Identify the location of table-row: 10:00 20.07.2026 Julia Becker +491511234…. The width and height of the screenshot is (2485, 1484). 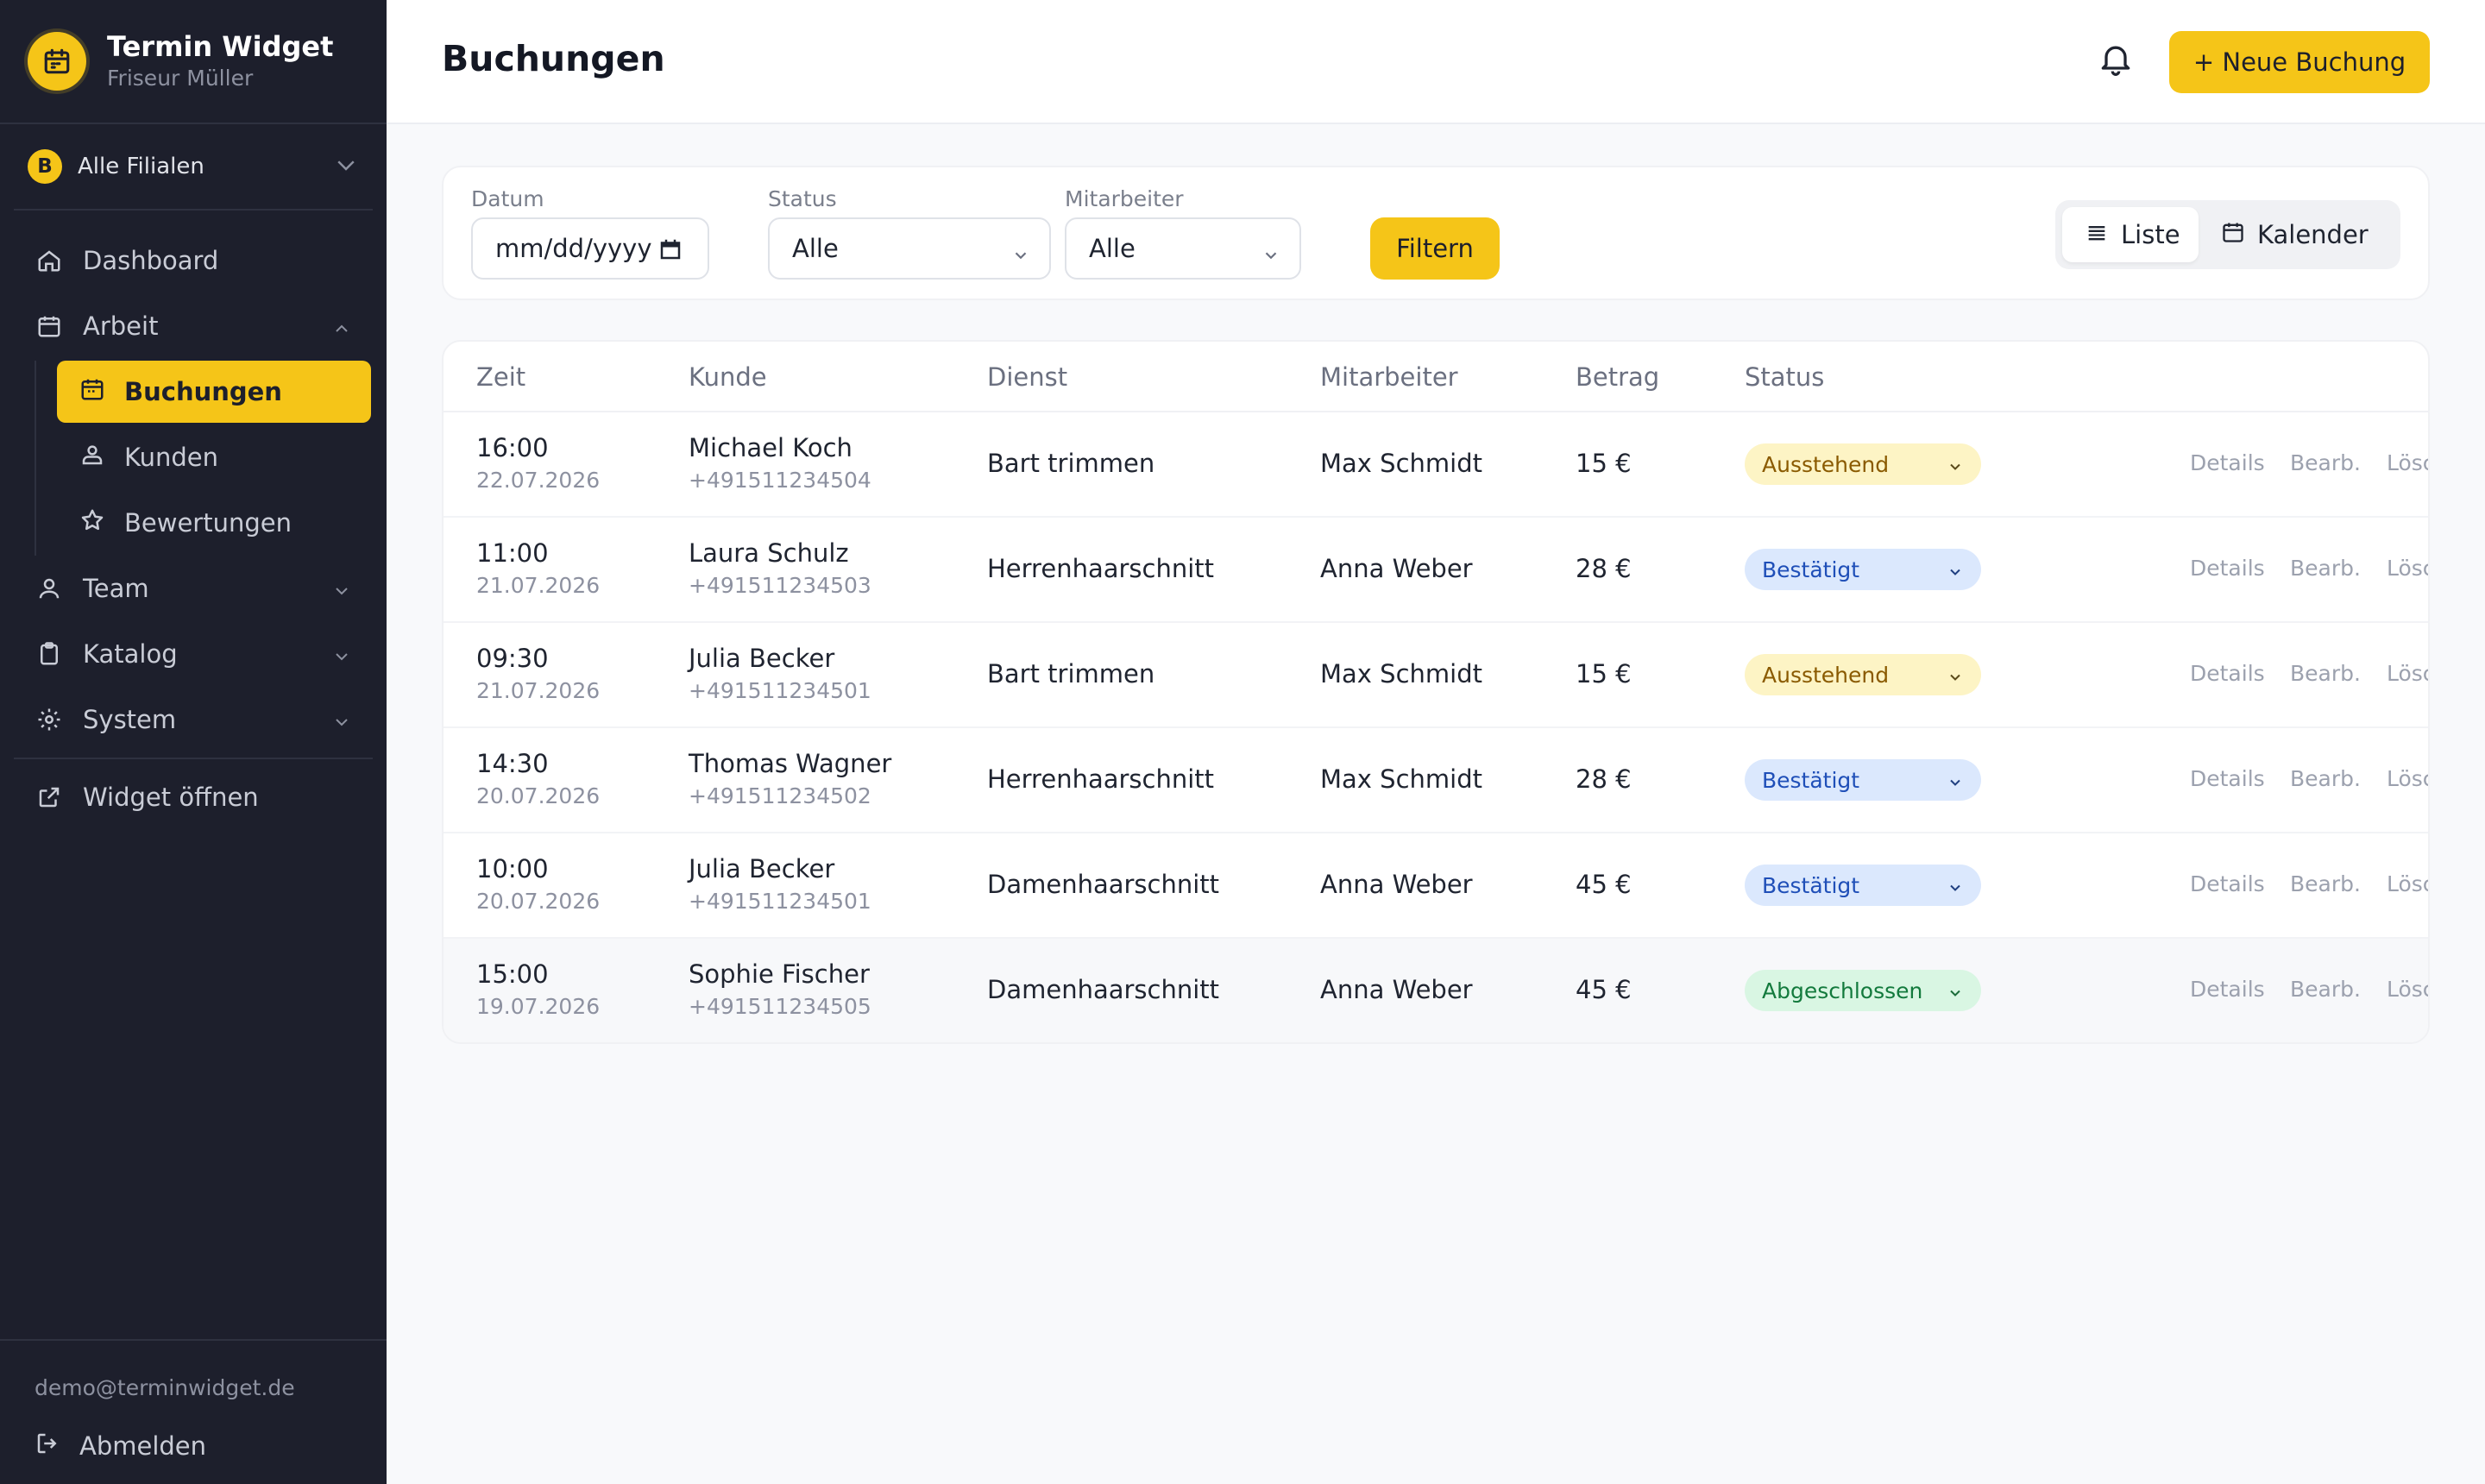
(1436, 886).